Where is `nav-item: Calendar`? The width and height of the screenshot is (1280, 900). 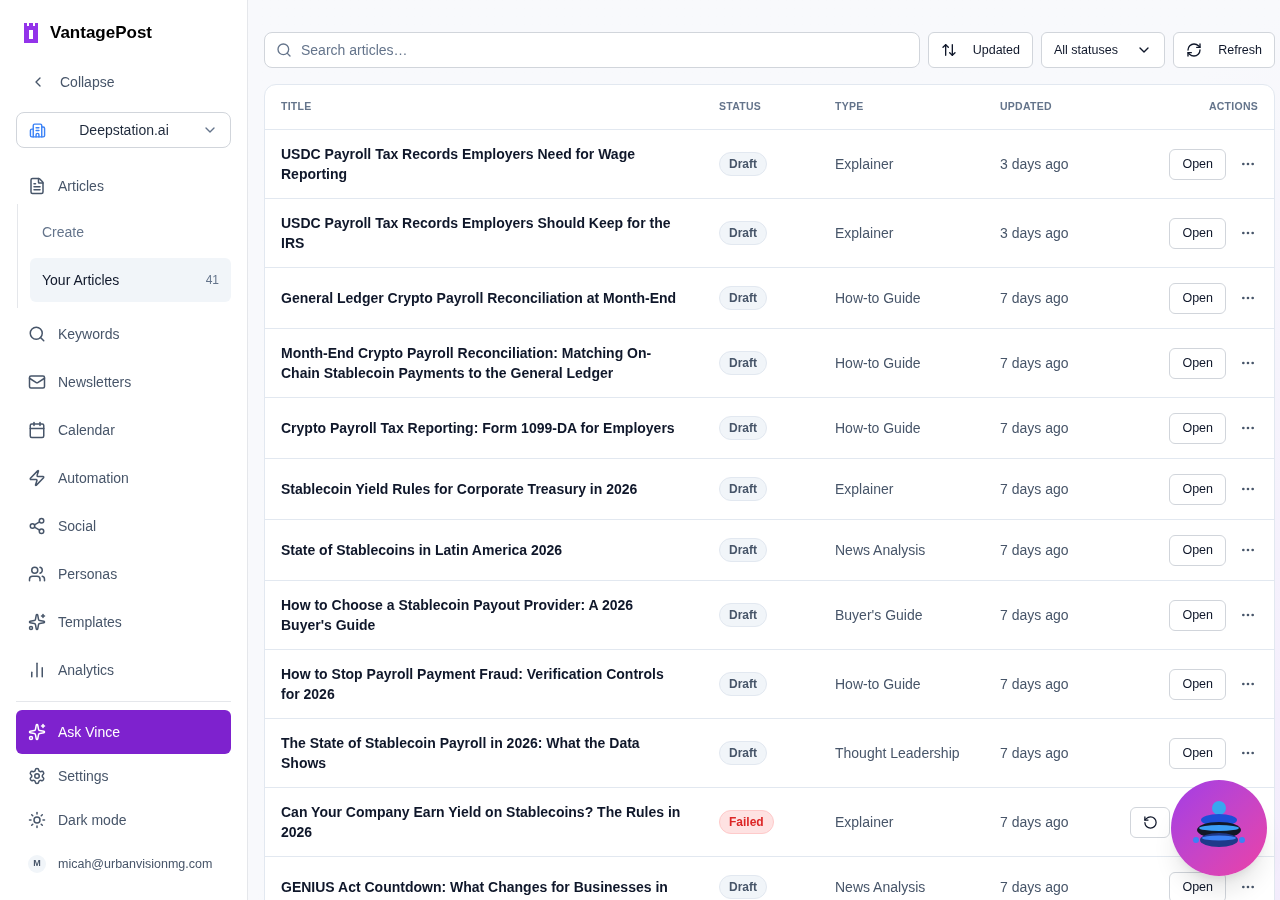 nav-item: Calendar is located at coordinates (123, 430).